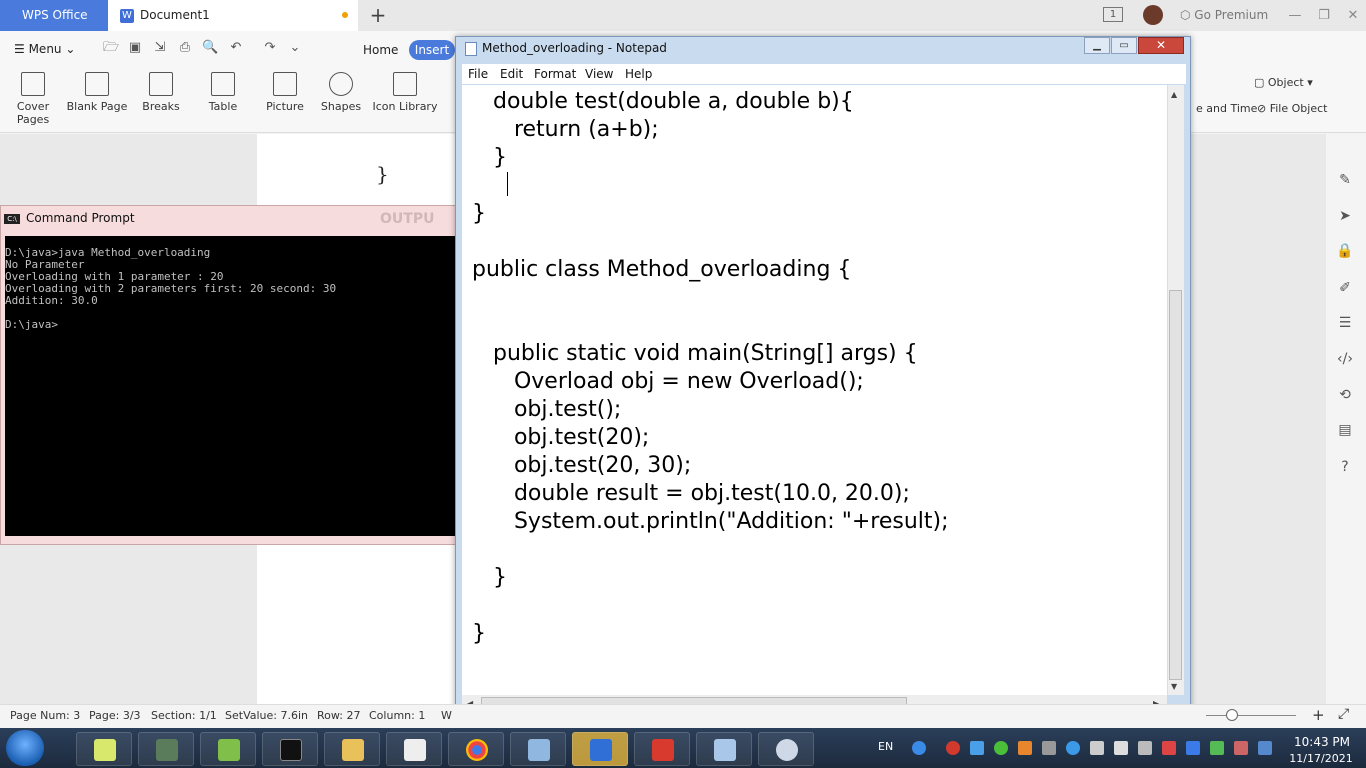  What do you see at coordinates (341, 92) in the screenshot?
I see `shapes-button: Shapes` at bounding box center [341, 92].